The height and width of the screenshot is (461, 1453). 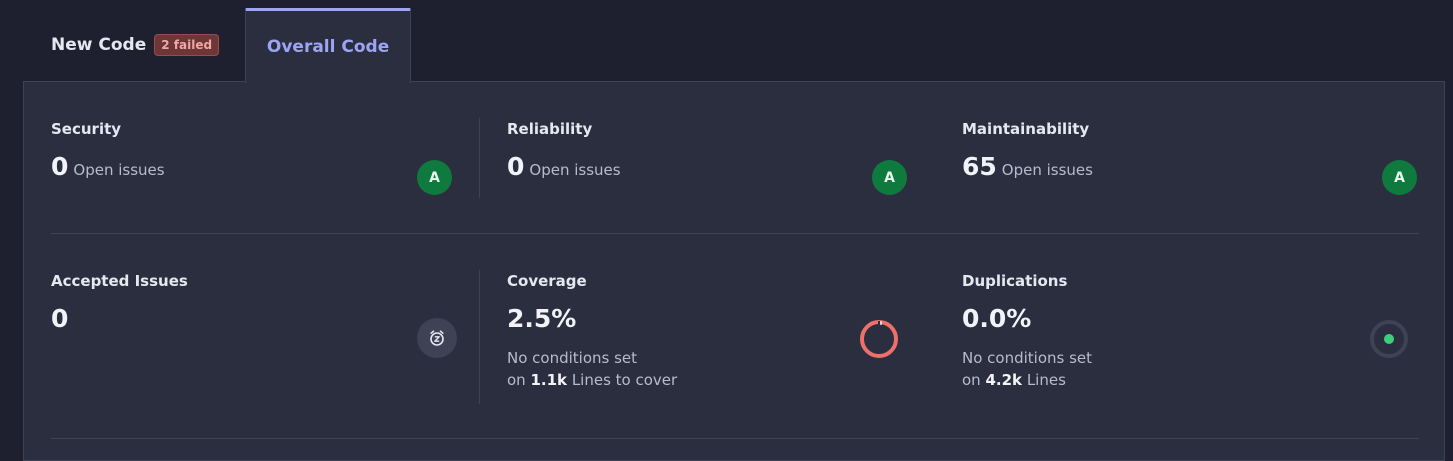 What do you see at coordinates (1047, 170) in the screenshot?
I see `maintainability-suffix: Open issues` at bounding box center [1047, 170].